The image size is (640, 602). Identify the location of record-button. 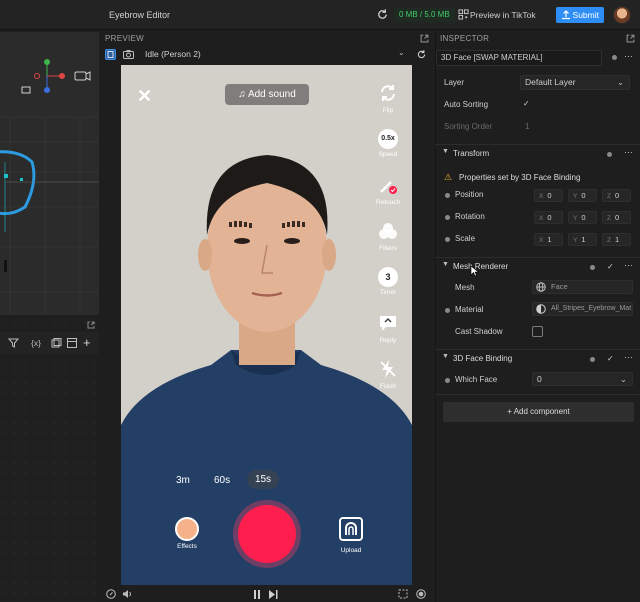
(267, 534).